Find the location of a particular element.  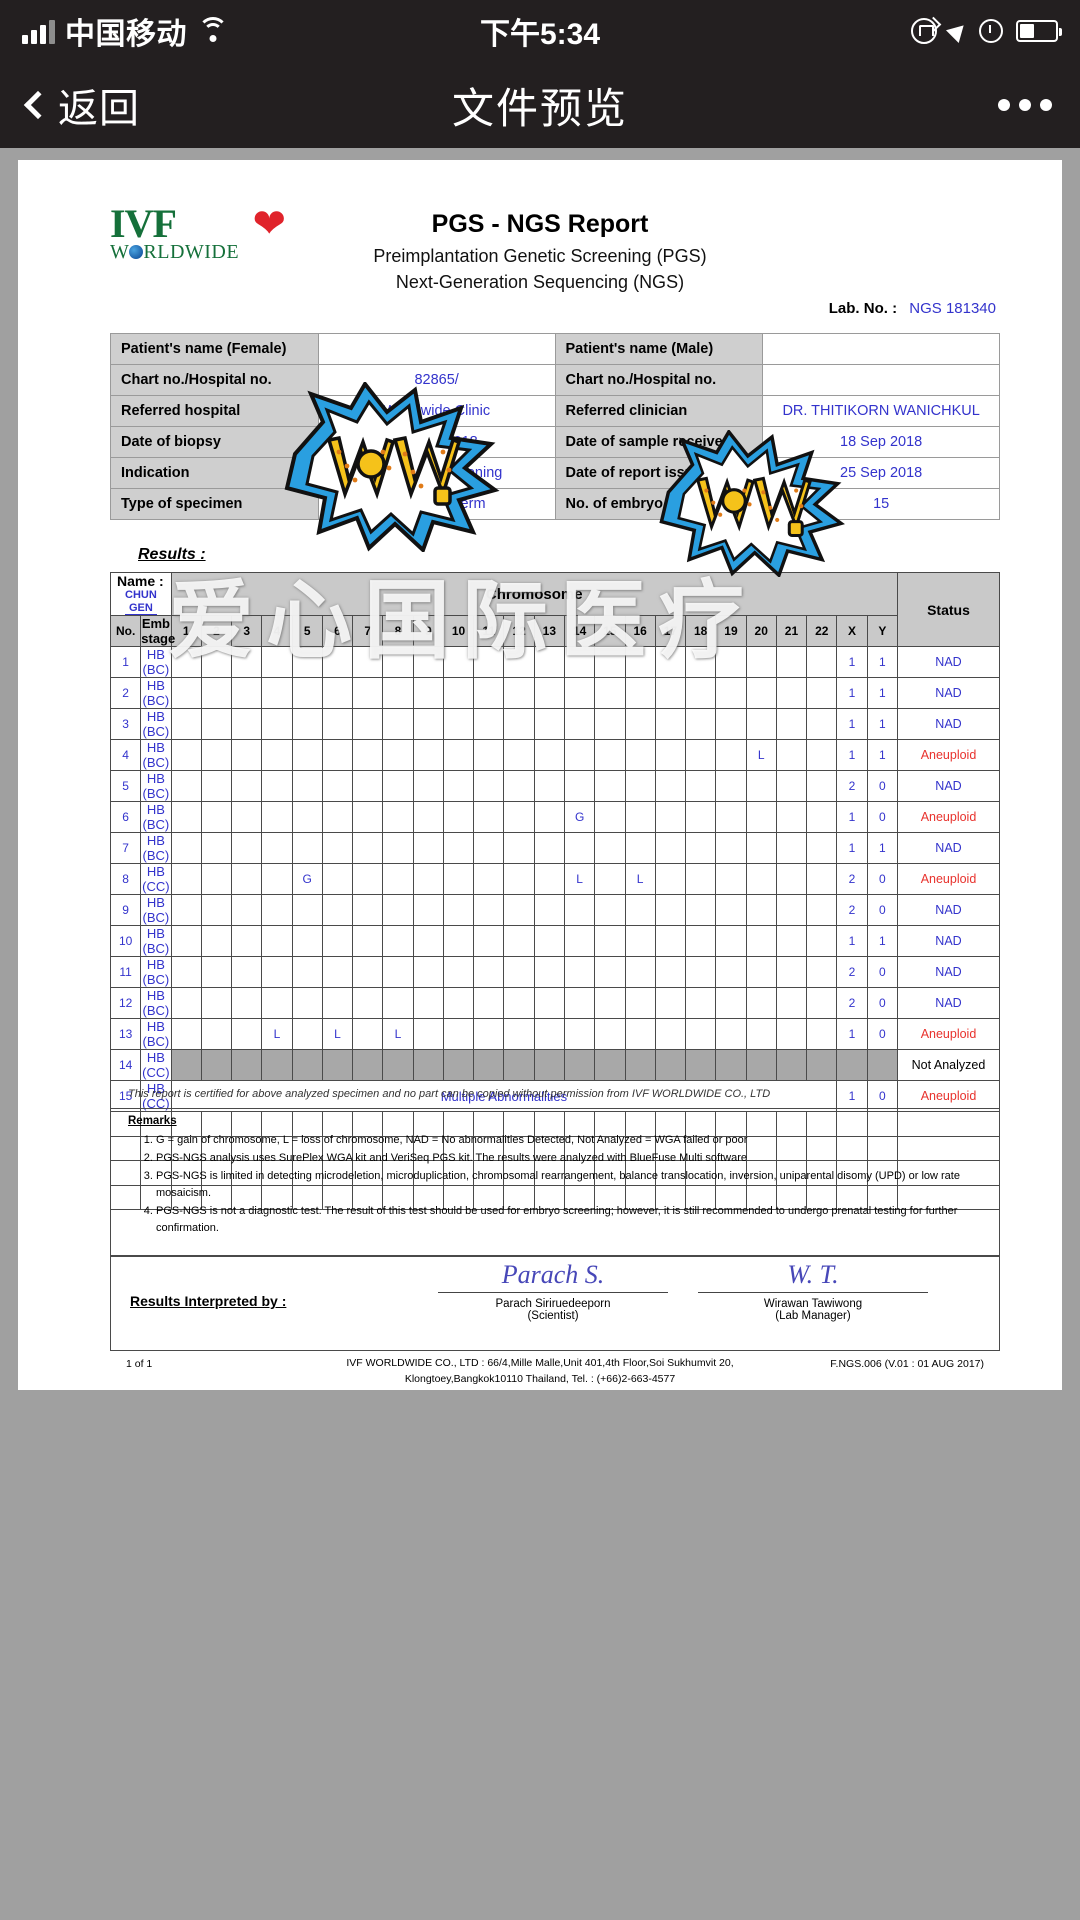

table-row: 5 HB (BC) 2 0 NAD is located at coordinates (554, 786).